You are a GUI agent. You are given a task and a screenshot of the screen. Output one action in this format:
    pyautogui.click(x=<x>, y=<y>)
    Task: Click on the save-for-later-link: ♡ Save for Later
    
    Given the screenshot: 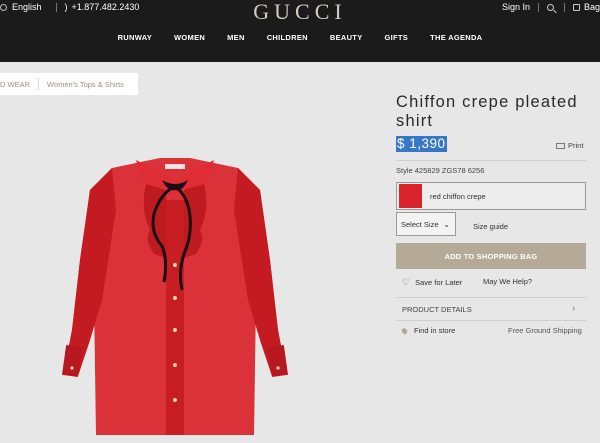 What is the action you would take?
    pyautogui.click(x=432, y=282)
    